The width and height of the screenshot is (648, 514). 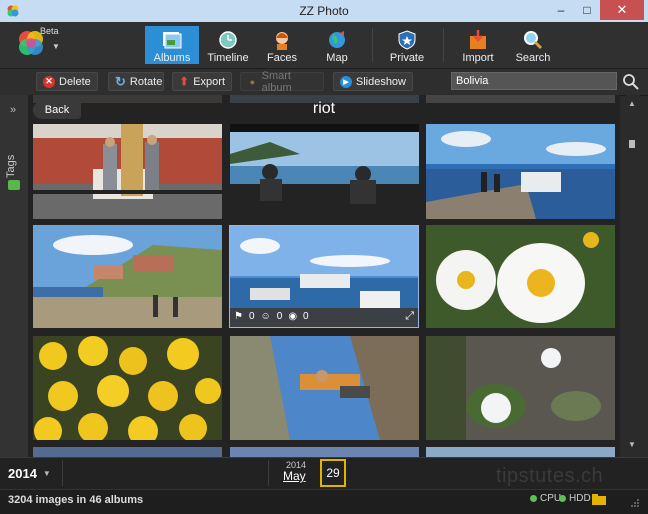 I want to click on tab-private: Private, so click(x=407, y=45).